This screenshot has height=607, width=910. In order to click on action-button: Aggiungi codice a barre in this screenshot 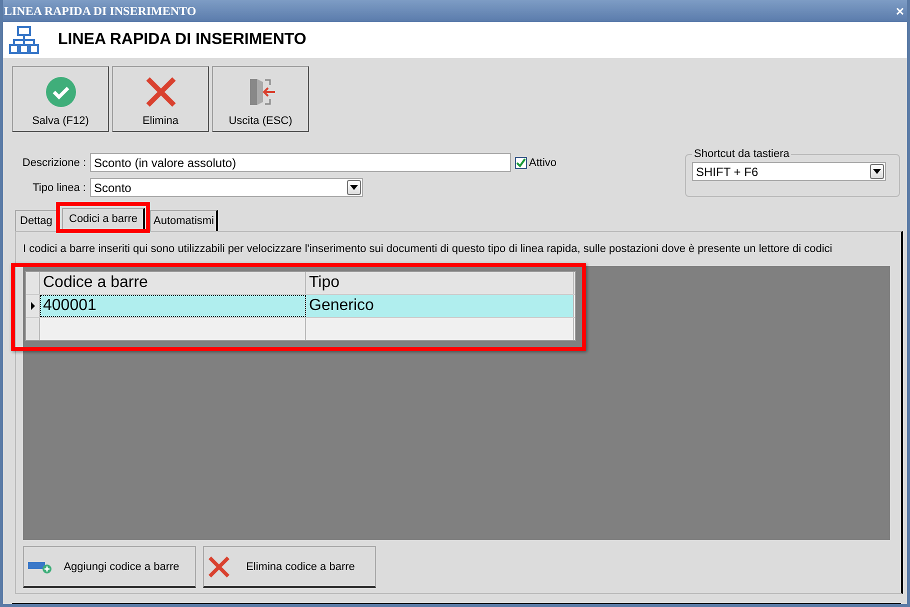, I will do `click(109, 567)`.